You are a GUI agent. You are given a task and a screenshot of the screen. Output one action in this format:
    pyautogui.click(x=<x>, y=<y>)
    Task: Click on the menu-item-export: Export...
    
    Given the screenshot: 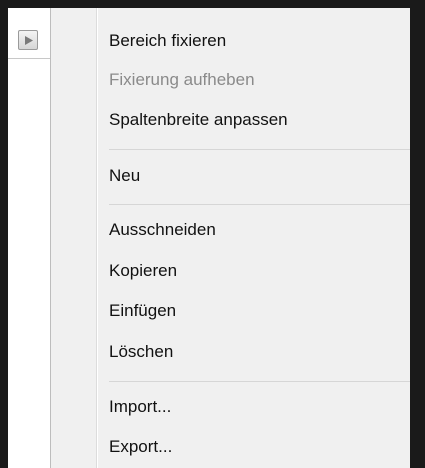 What is the action you would take?
    pyautogui.click(x=140, y=447)
    